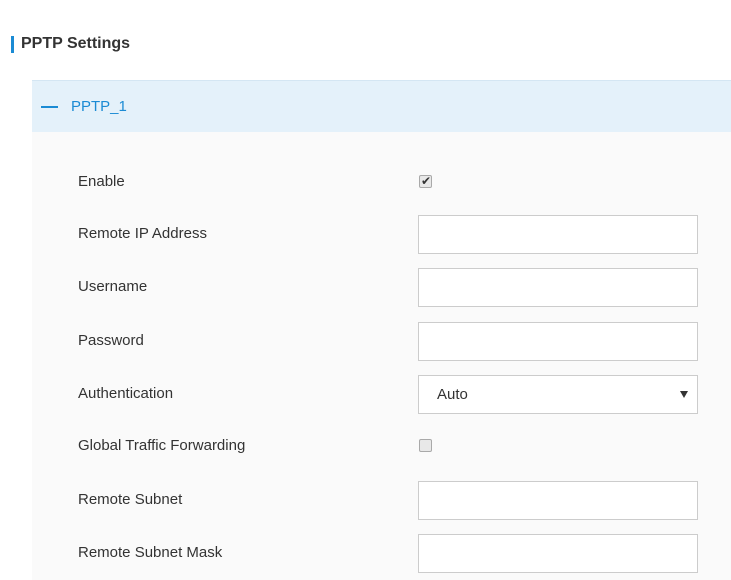 The width and height of the screenshot is (731, 580). Describe the element at coordinates (452, 394) in the screenshot. I see `authentication-selected-value: Auto` at that location.